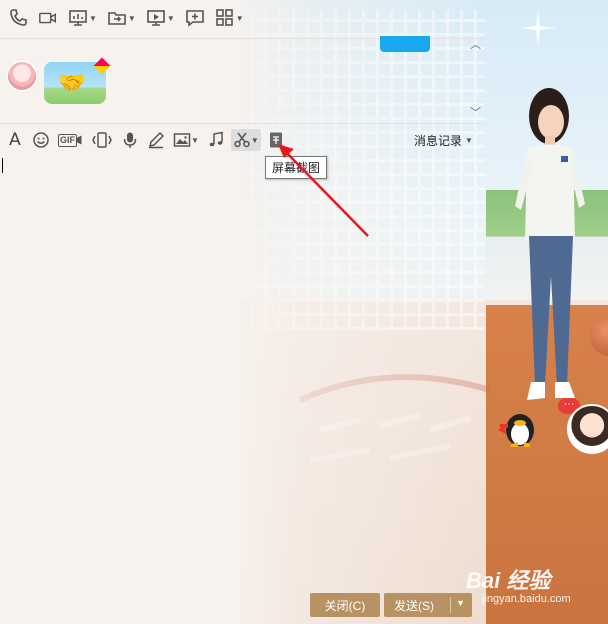 Image resolution: width=608 pixels, height=624 pixels. I want to click on handwriting-button, so click(156, 140).